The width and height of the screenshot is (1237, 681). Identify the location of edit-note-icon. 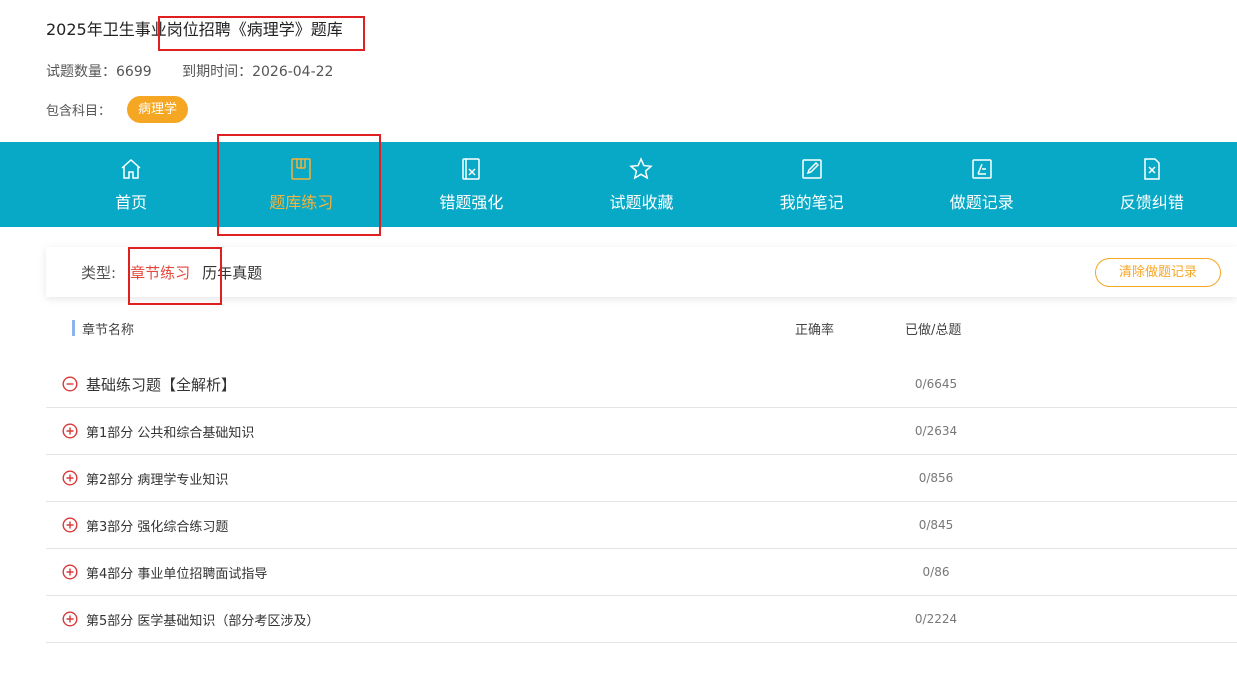
(812, 169).